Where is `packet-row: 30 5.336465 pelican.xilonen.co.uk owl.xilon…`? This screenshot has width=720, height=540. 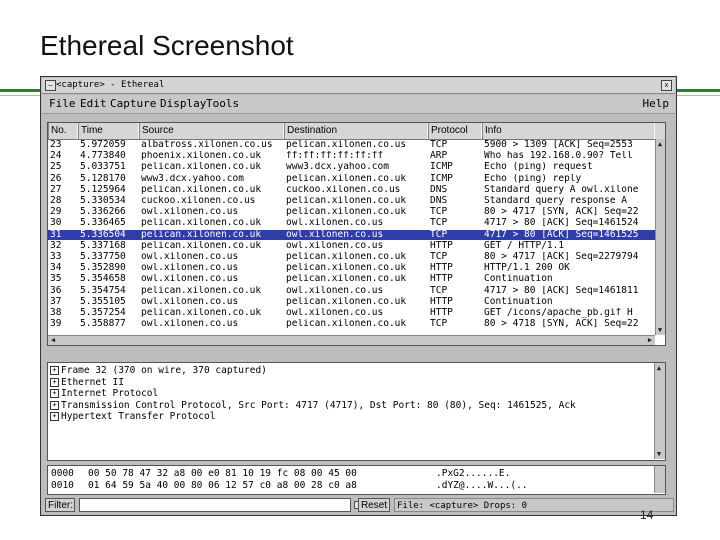 packet-row: 30 5.336465 pelican.xilonen.co.uk owl.xilon… is located at coordinates (356, 223).